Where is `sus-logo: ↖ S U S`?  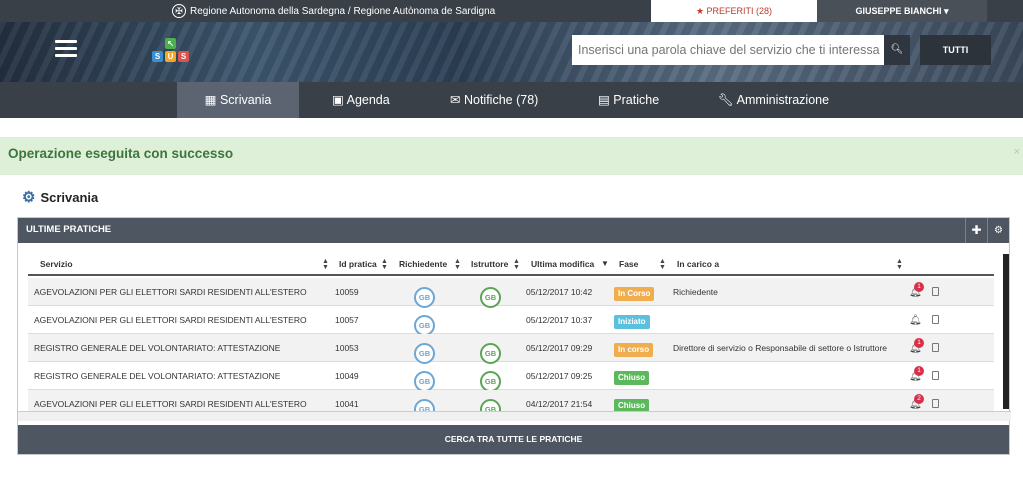 sus-logo: ↖ S U S is located at coordinates (171, 51).